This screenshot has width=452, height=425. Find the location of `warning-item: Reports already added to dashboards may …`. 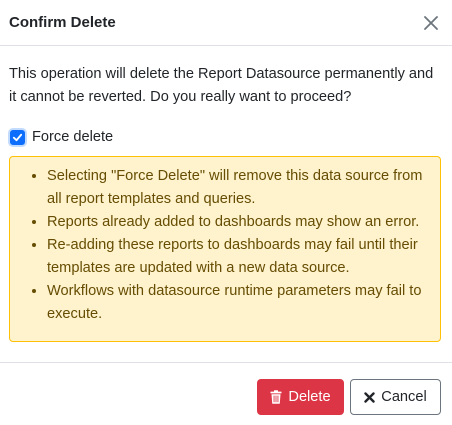

warning-item: Reports already added to dashboards may … is located at coordinates (237, 222).